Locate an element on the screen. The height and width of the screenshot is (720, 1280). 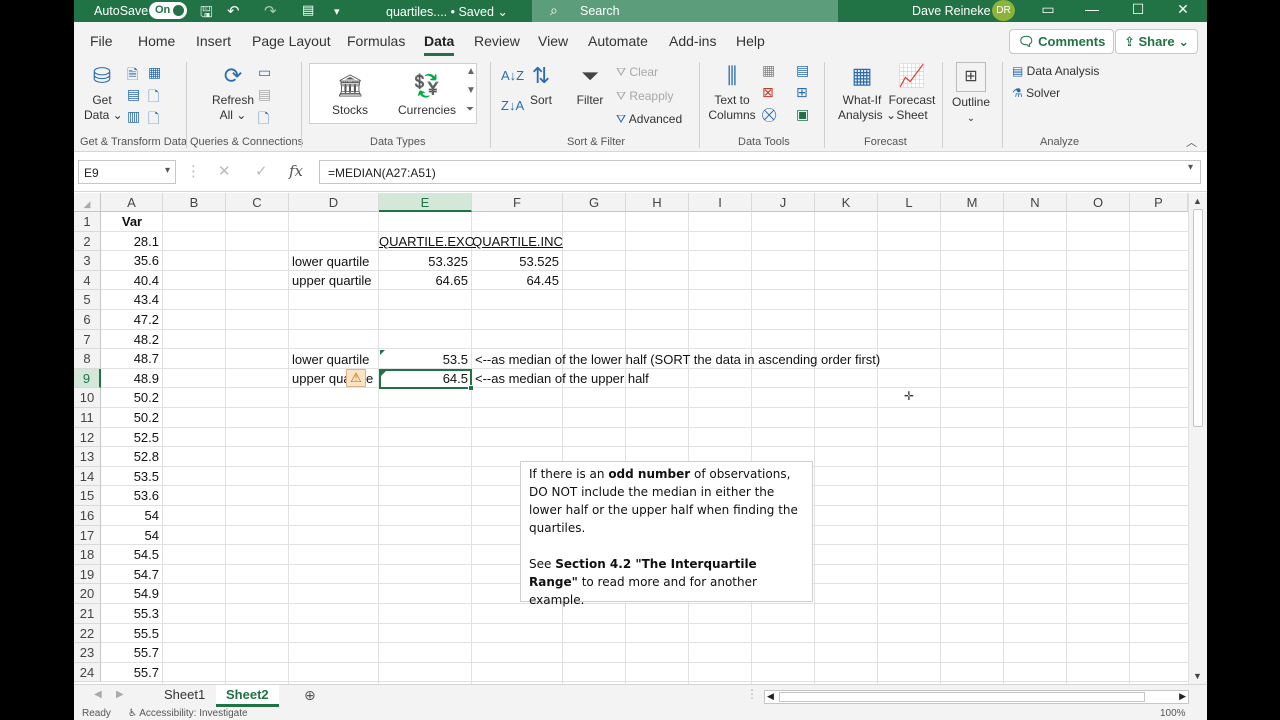
scrollbar-thumb is located at coordinates (962, 697).